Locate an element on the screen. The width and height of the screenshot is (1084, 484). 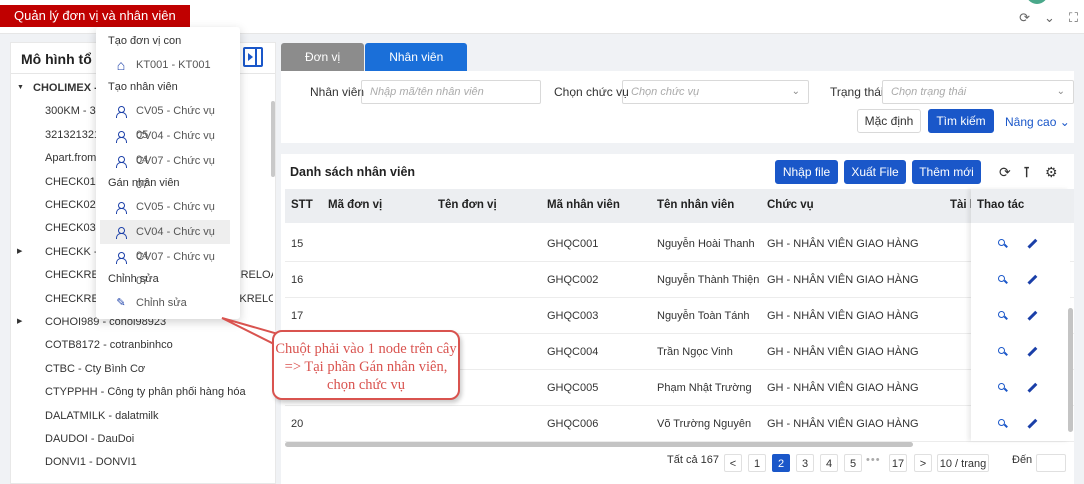
employee-search-input: Nhập mã/tên nhân viên is located at coordinates (451, 92).